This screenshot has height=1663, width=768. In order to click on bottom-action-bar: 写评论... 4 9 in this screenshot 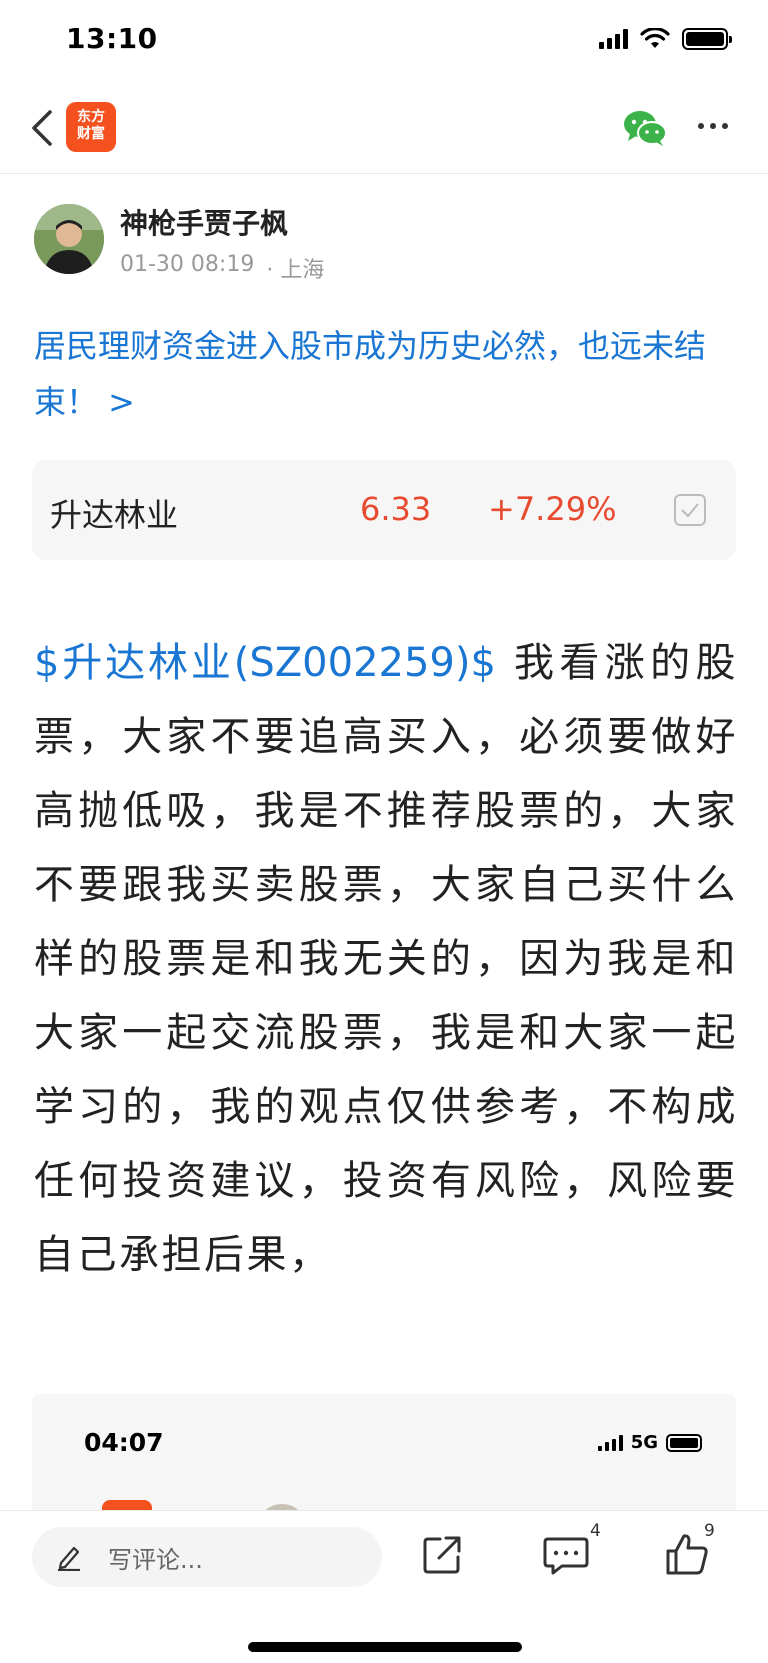, I will do `click(384, 1586)`.